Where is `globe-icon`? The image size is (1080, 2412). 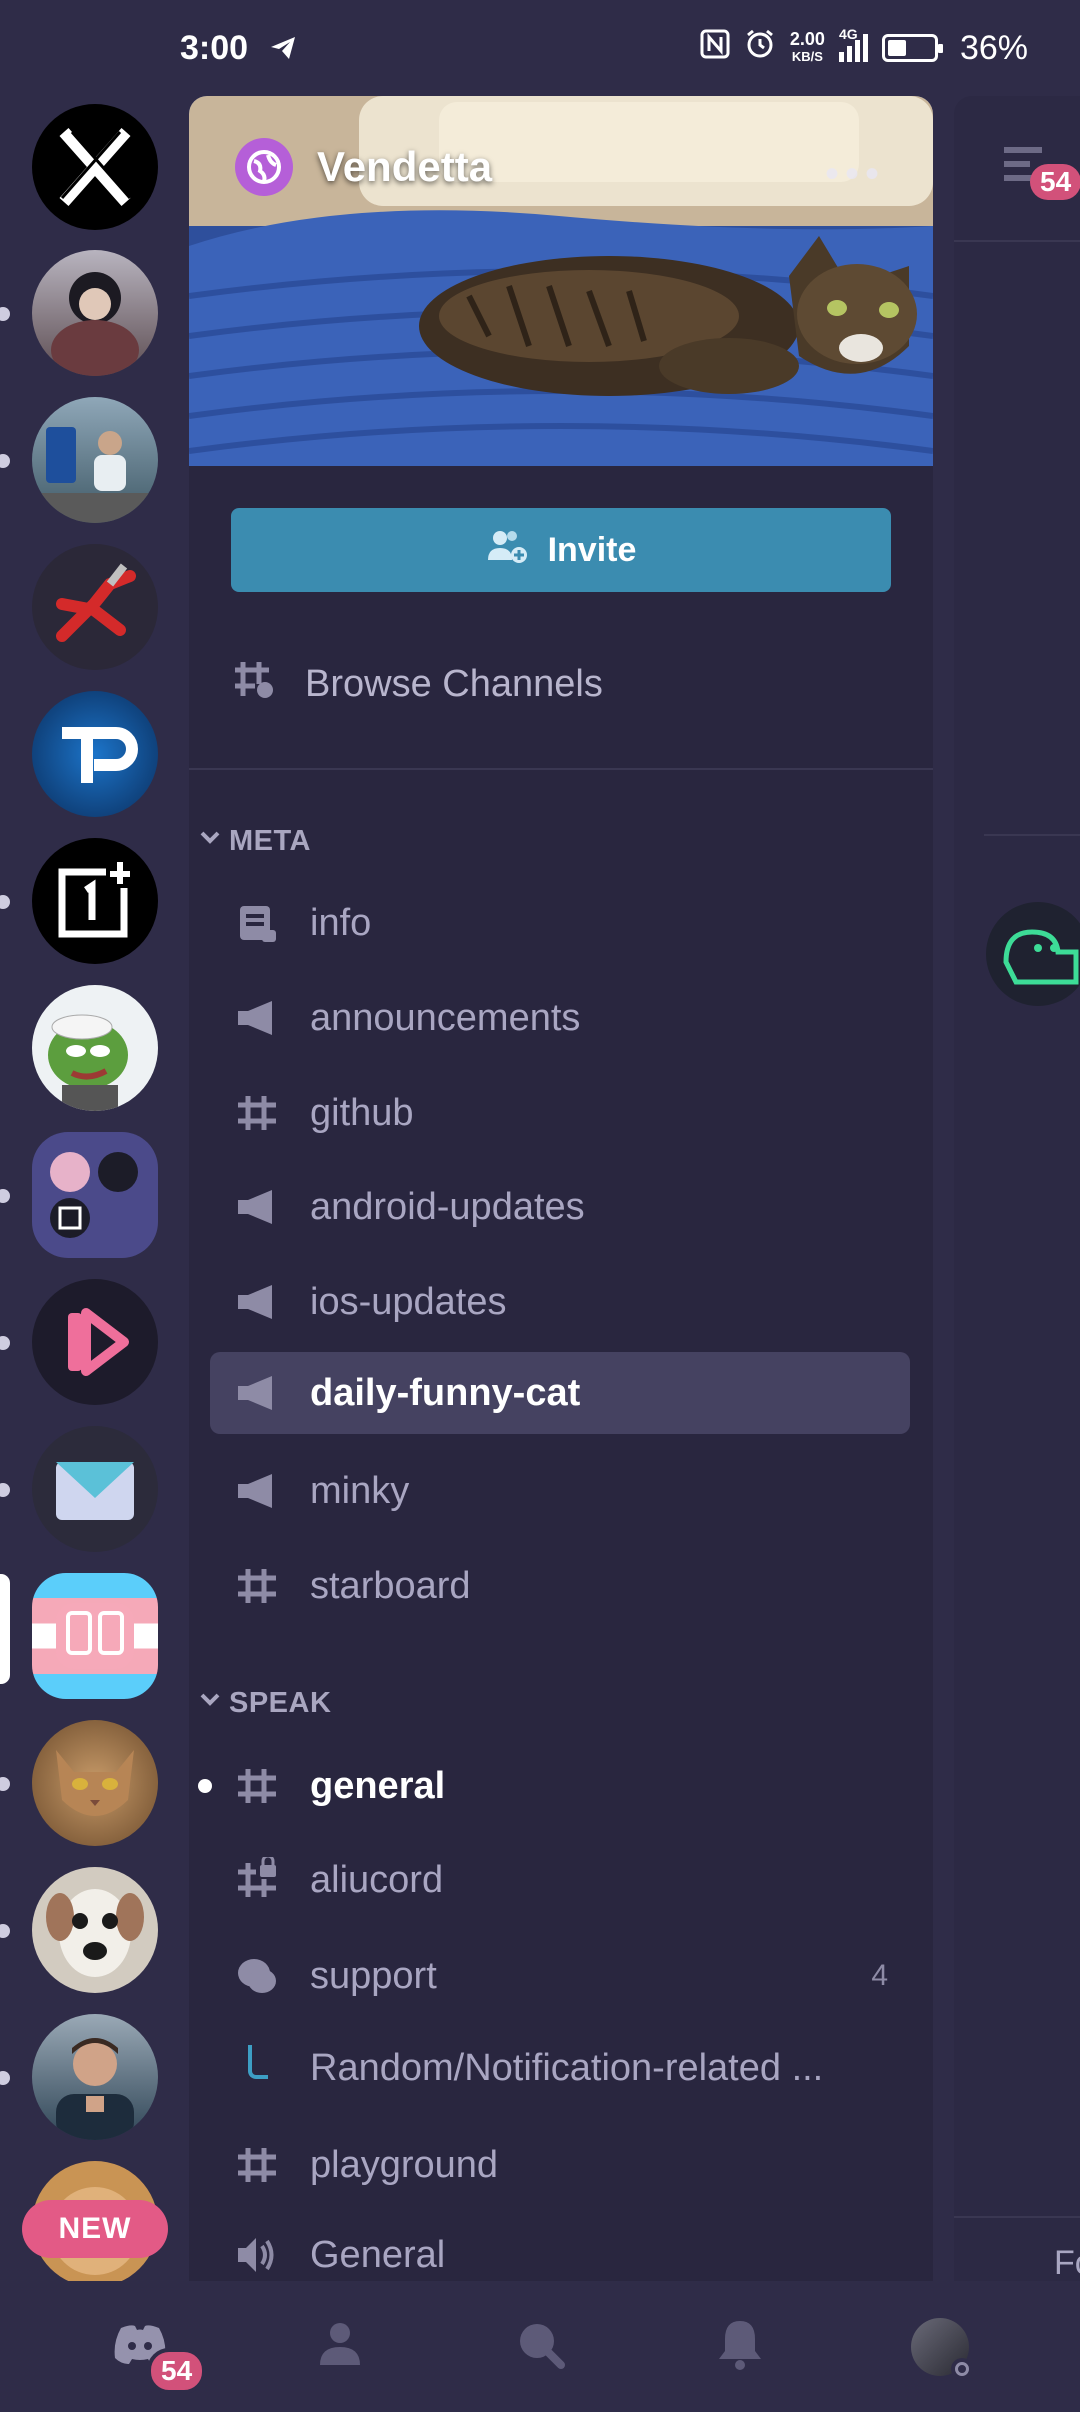
globe-icon is located at coordinates (264, 167).